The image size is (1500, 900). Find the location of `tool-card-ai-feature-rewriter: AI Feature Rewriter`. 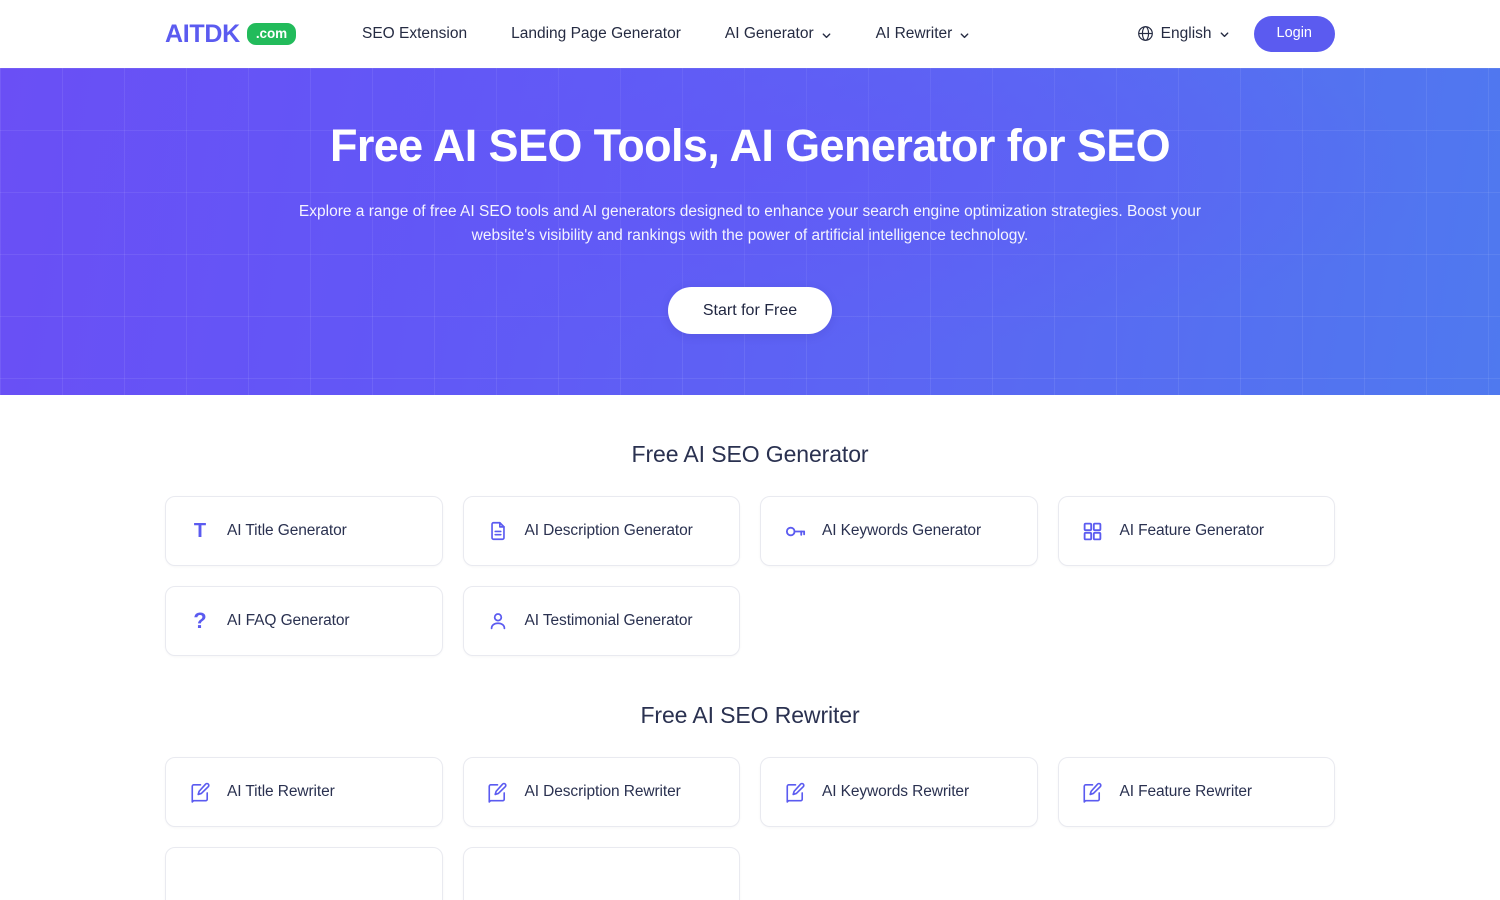

tool-card-ai-feature-rewriter: AI Feature Rewriter is located at coordinates (1196, 792).